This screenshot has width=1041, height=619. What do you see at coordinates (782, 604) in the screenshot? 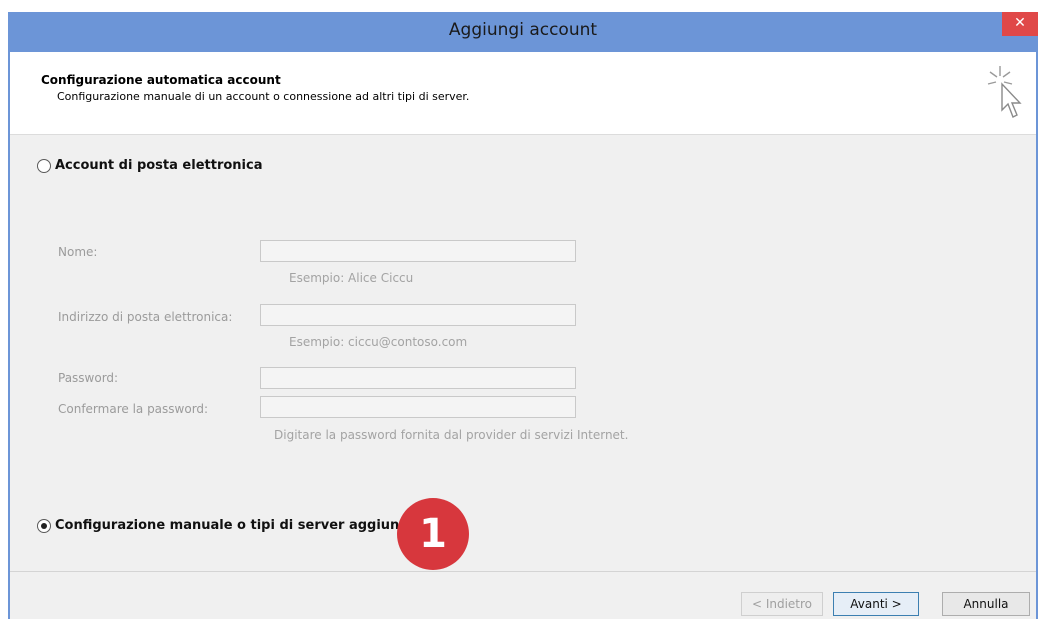
I see `back-button: < Indietro` at bounding box center [782, 604].